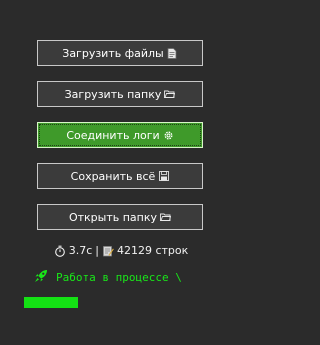 This screenshot has width=320, height=345. I want to click on stopwatch-icon, so click(60, 251).